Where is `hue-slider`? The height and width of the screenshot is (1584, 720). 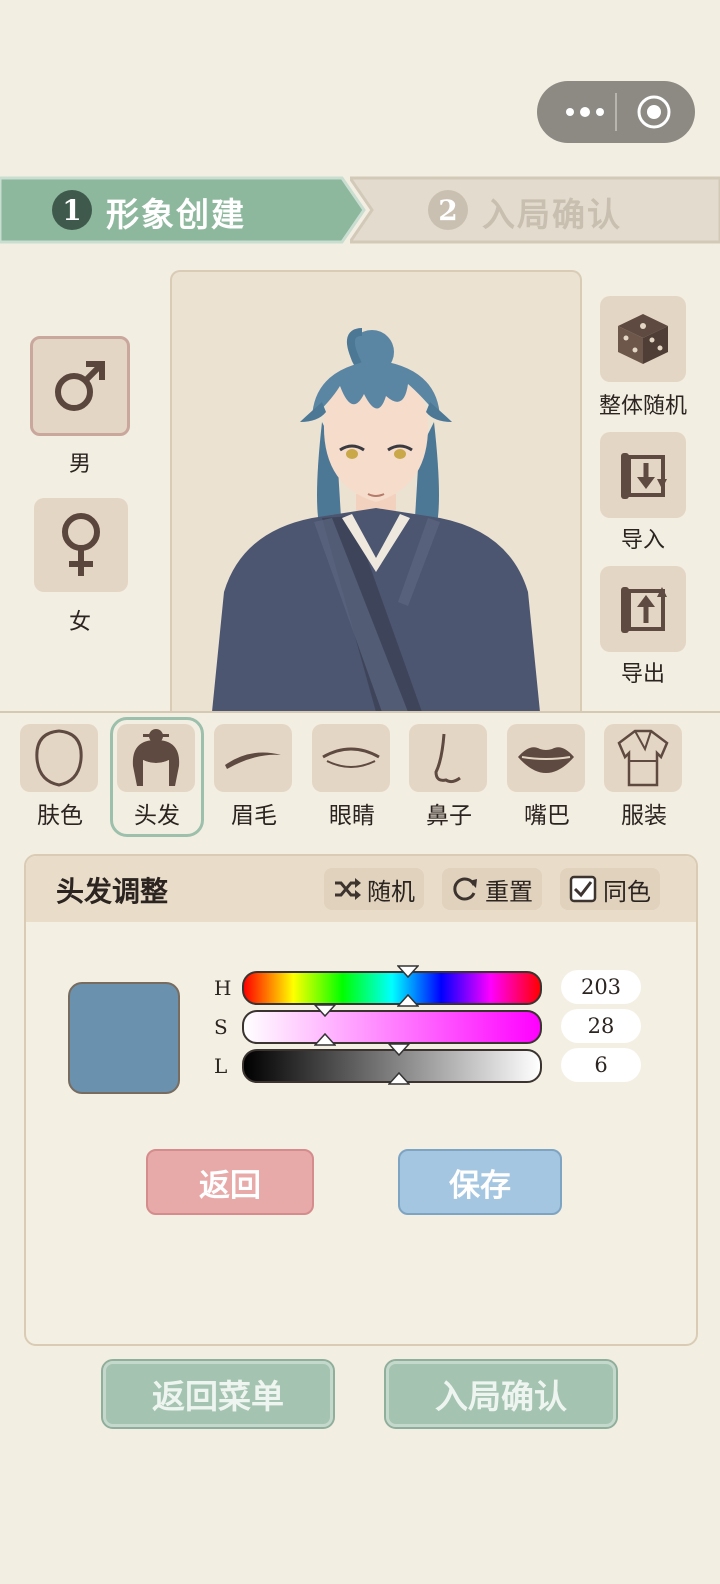
hue-slider is located at coordinates (392, 988).